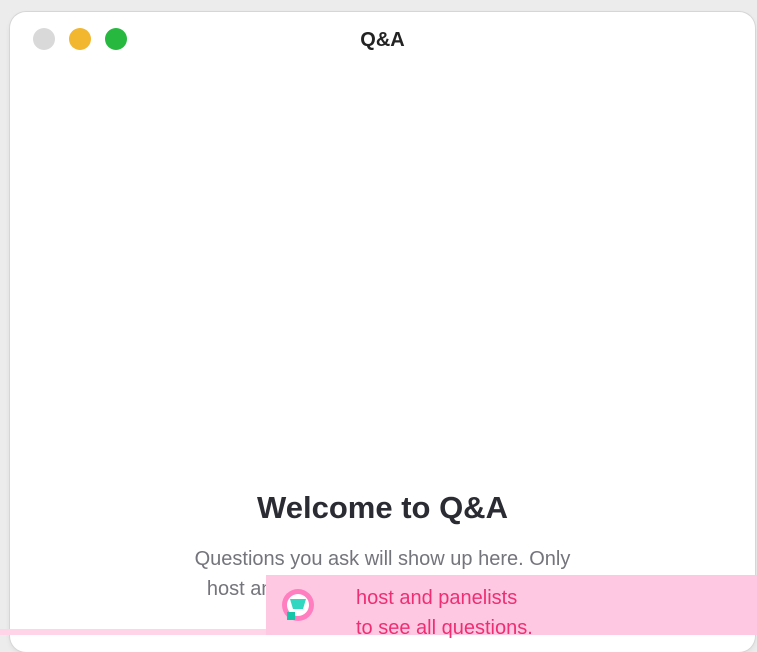 The width and height of the screenshot is (757, 652). I want to click on overlay-text-line1: host and panelists, so click(437, 598).